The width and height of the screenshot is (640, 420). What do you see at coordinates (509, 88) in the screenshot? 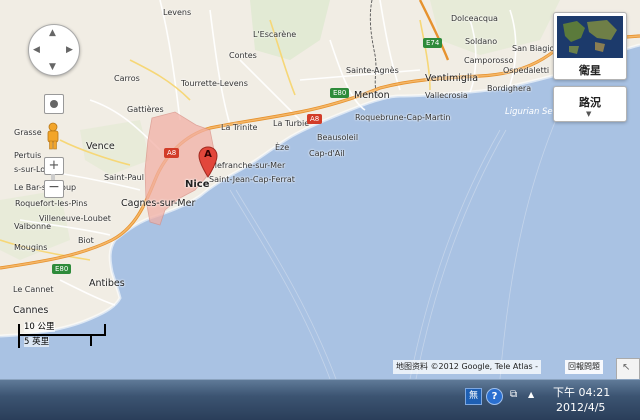
I see `place-label-bordighera: Bordighera` at bounding box center [509, 88].